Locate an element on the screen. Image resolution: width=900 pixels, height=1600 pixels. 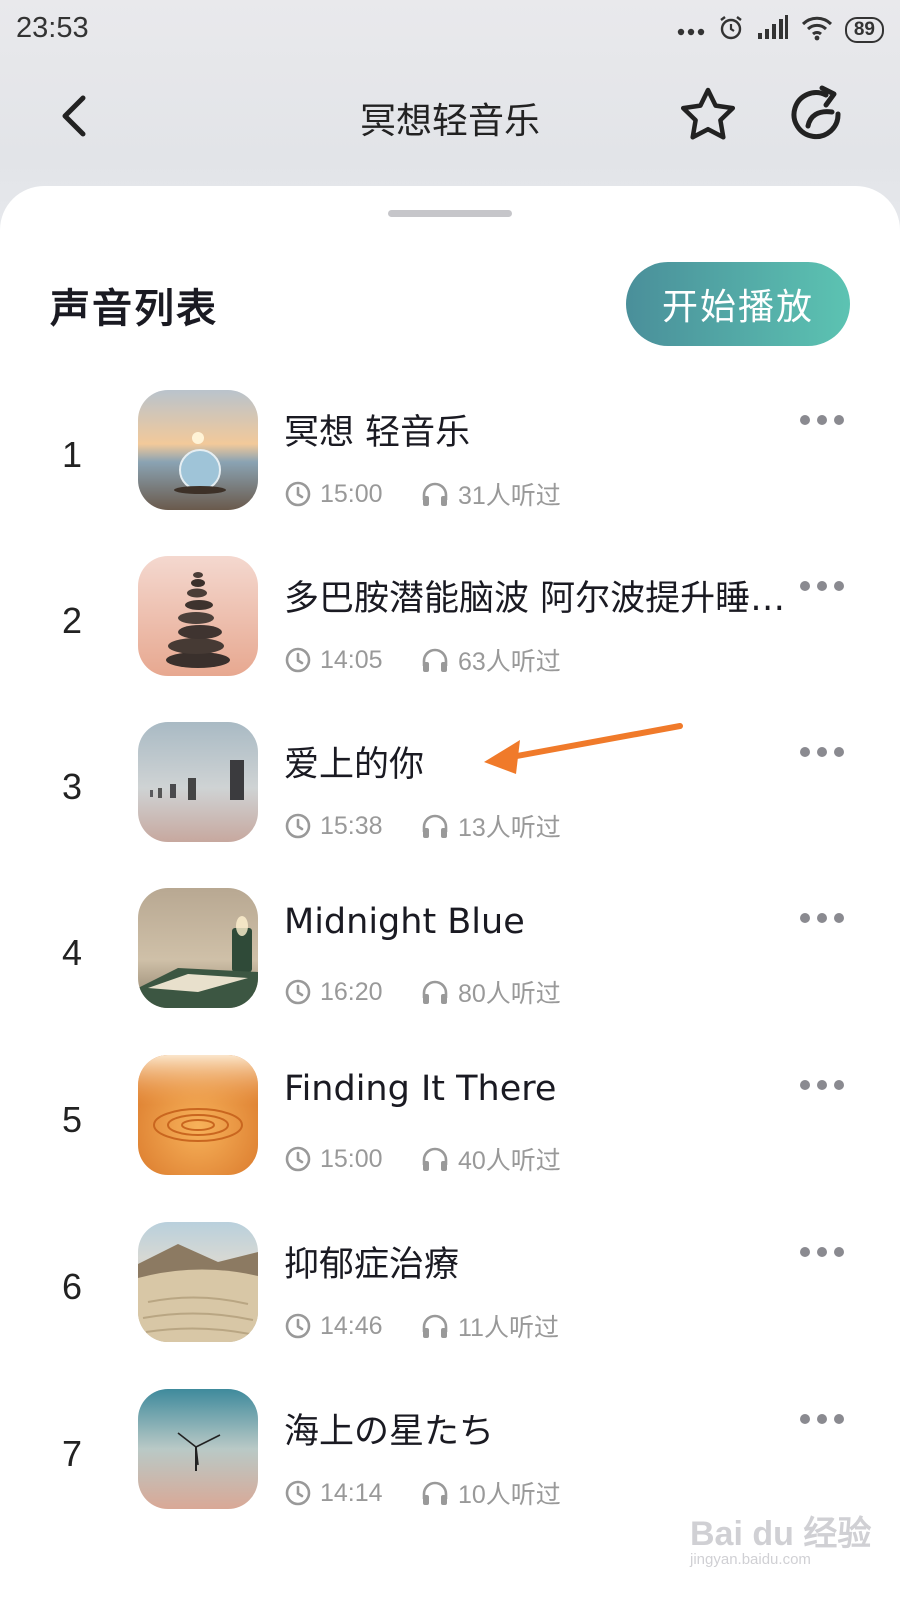
track-number: 7 is located at coordinates (72, 1453).